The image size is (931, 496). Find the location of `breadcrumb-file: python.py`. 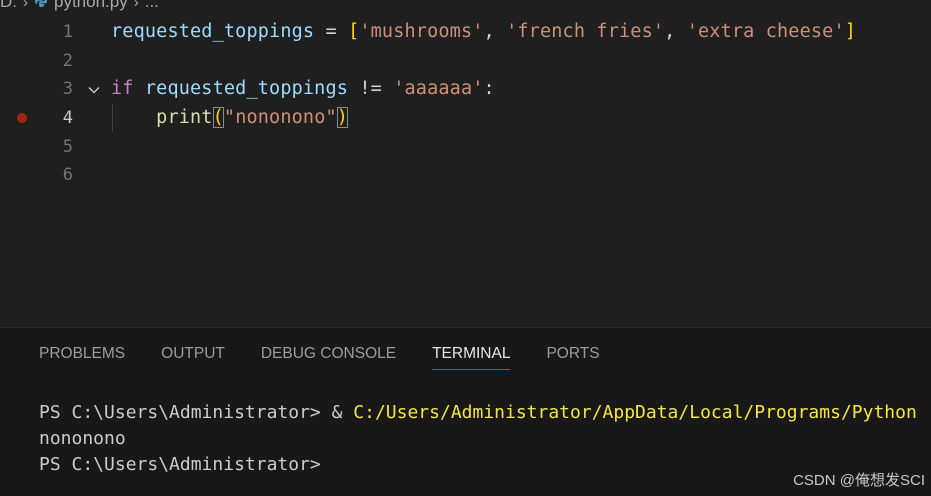

breadcrumb-file: python.py is located at coordinates (91, 6).